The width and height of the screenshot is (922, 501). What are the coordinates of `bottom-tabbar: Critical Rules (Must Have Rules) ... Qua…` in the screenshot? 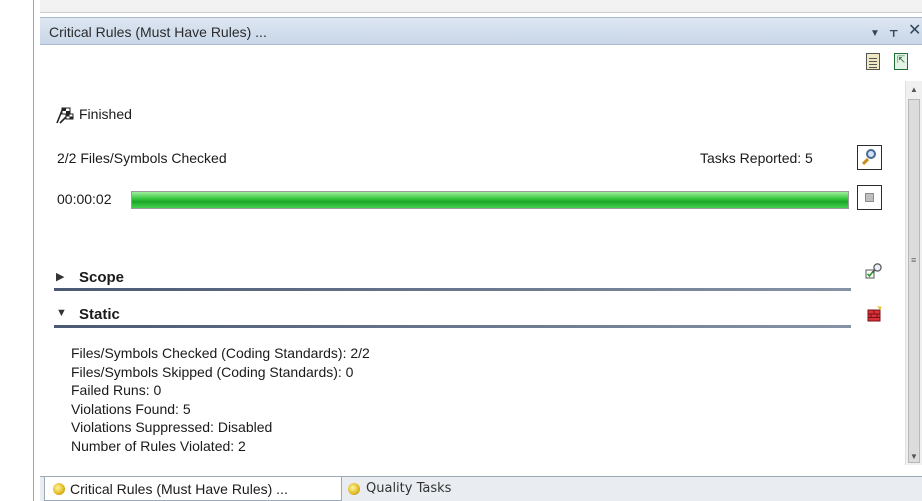 It's located at (481, 488).